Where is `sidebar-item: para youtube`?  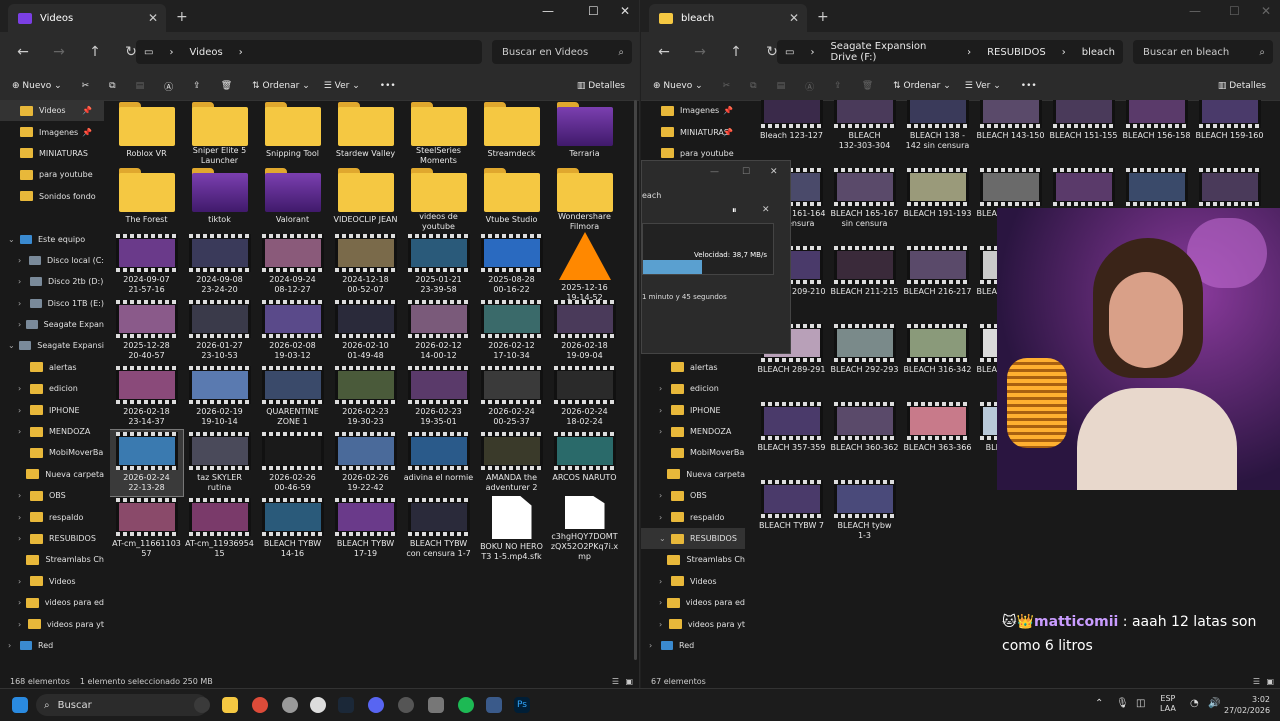
sidebar-item: para youtube is located at coordinates (52, 174).